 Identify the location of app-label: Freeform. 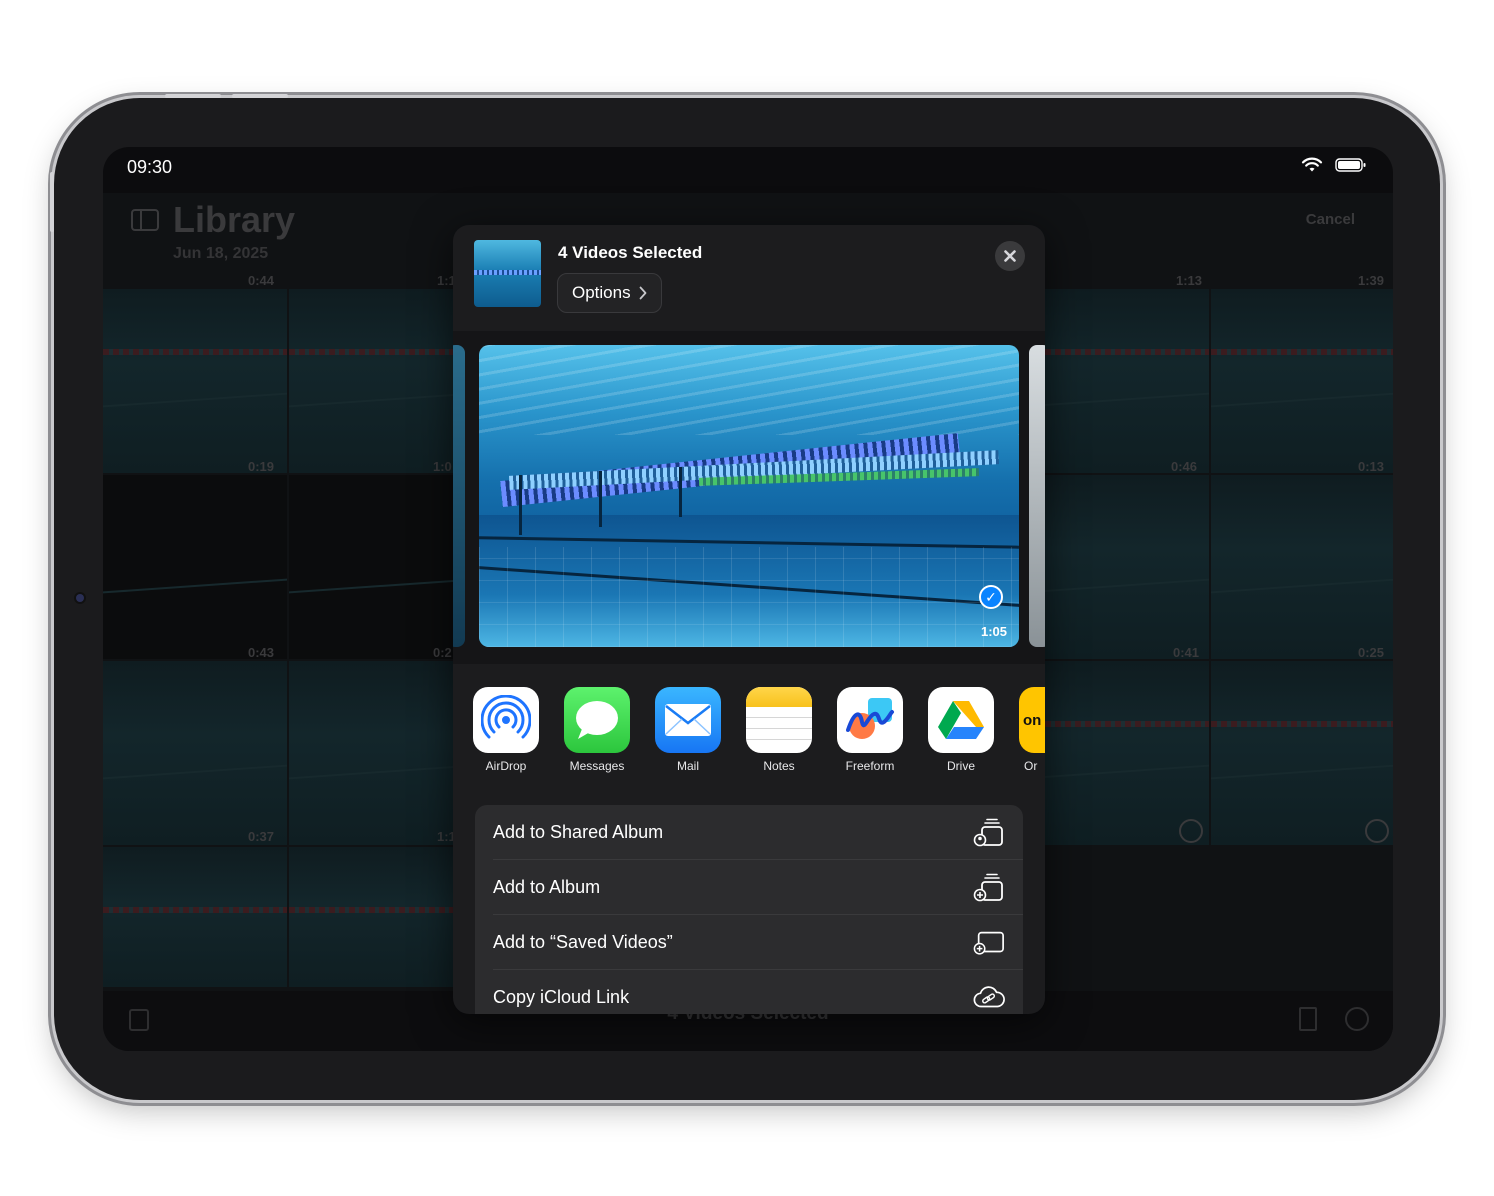
(870, 766).